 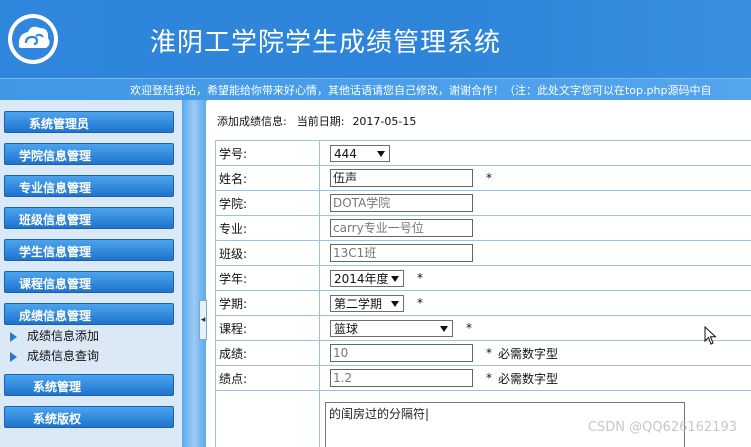 I want to click on field-label: 学年:, so click(x=267, y=278).